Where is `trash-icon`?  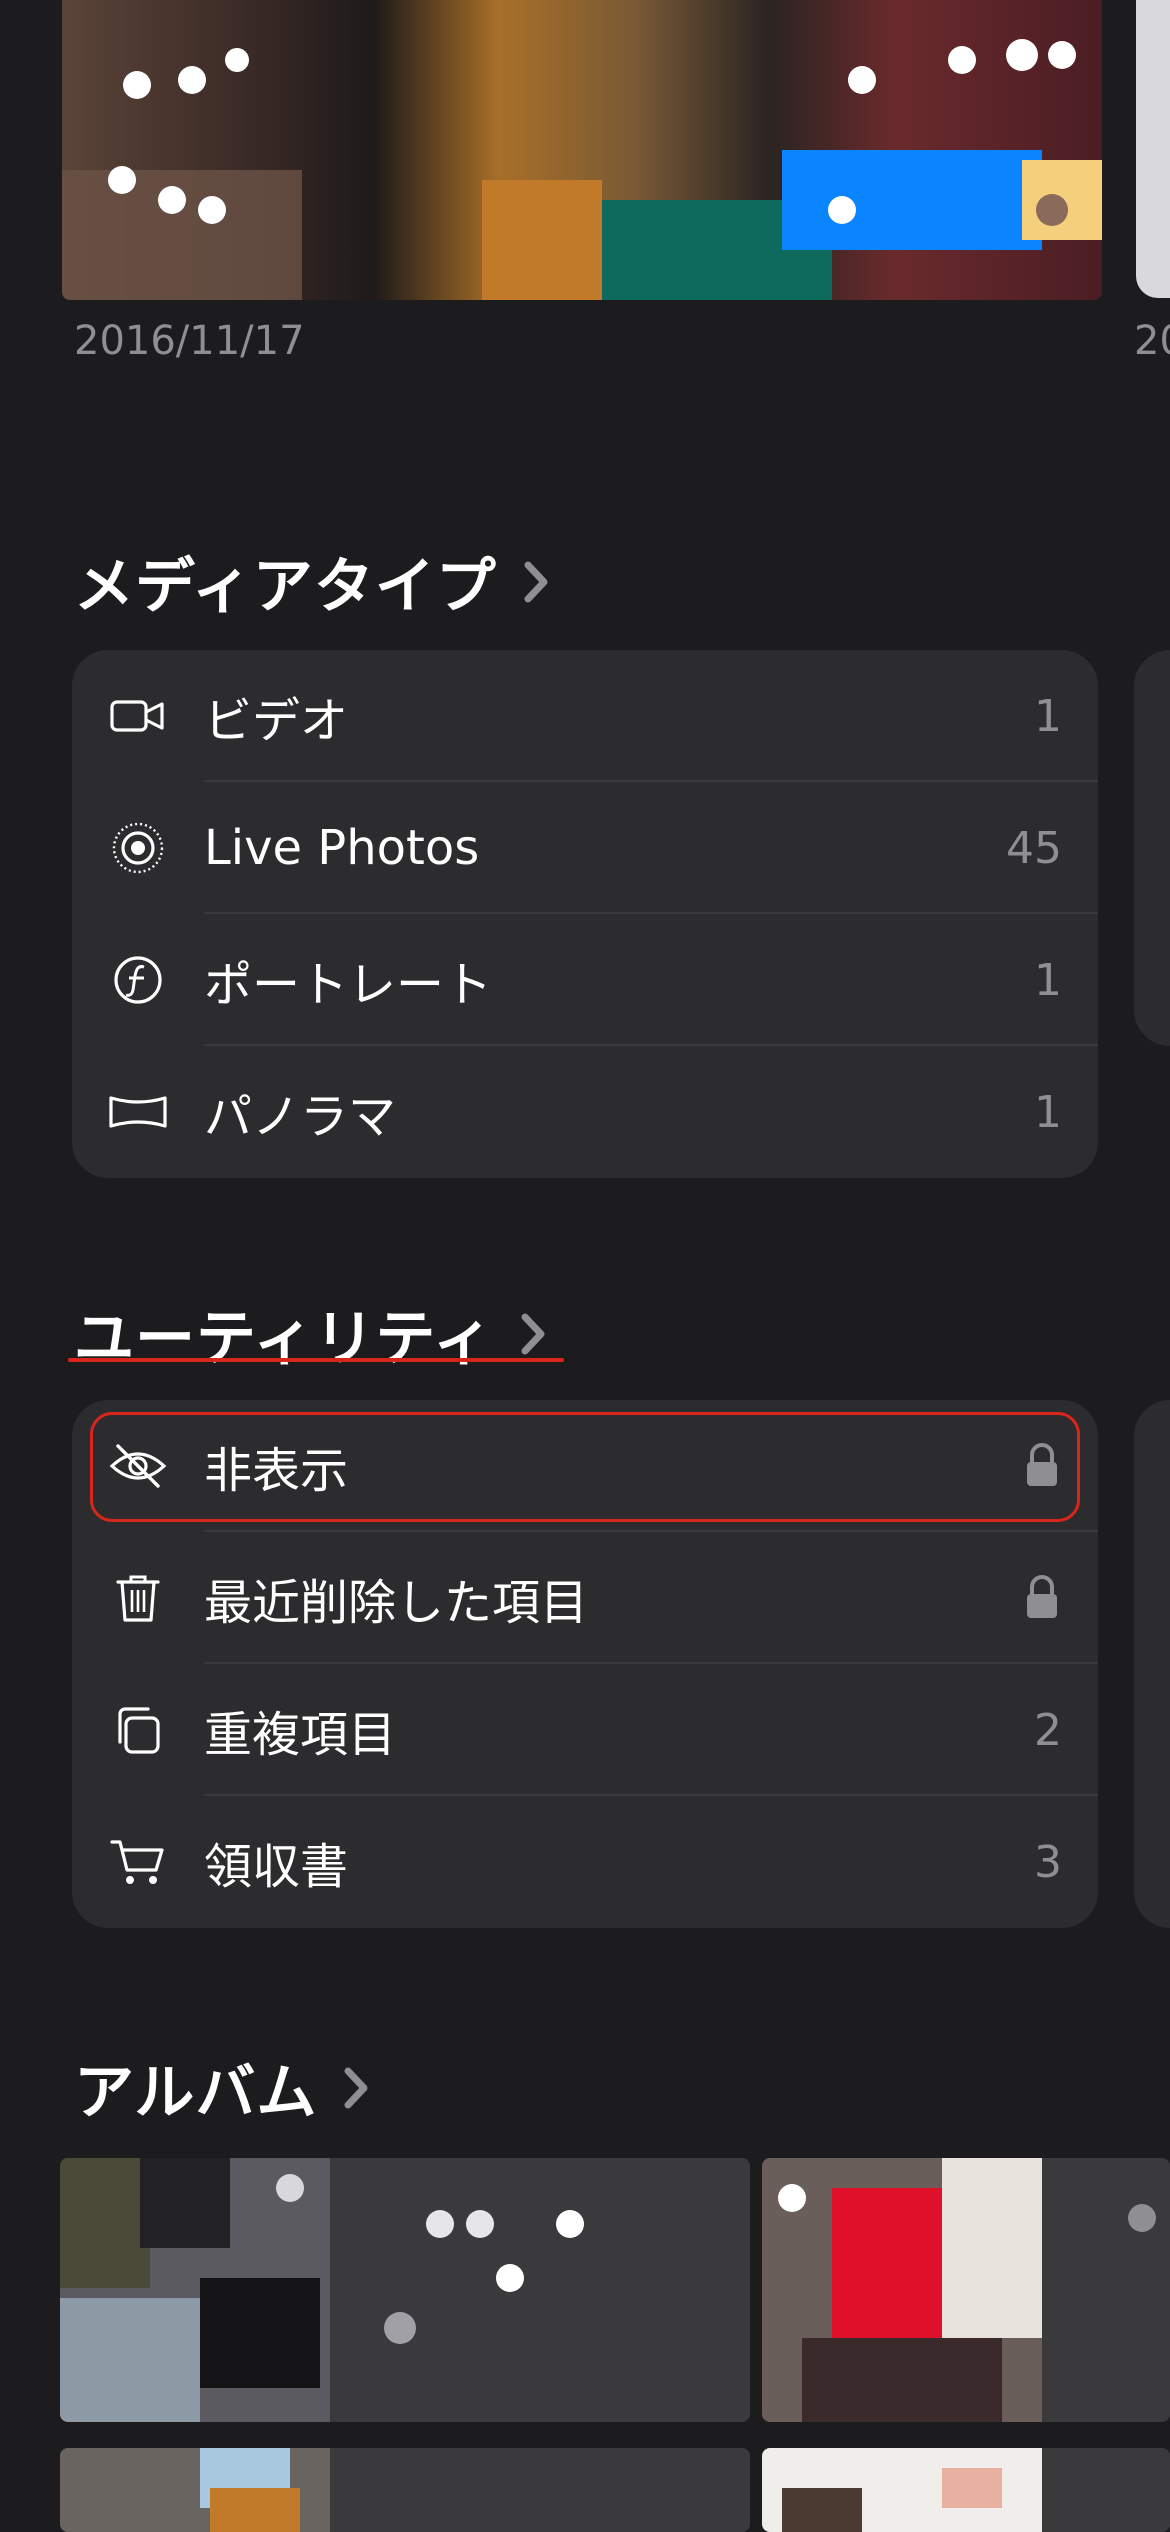
trash-icon is located at coordinates (138, 1598).